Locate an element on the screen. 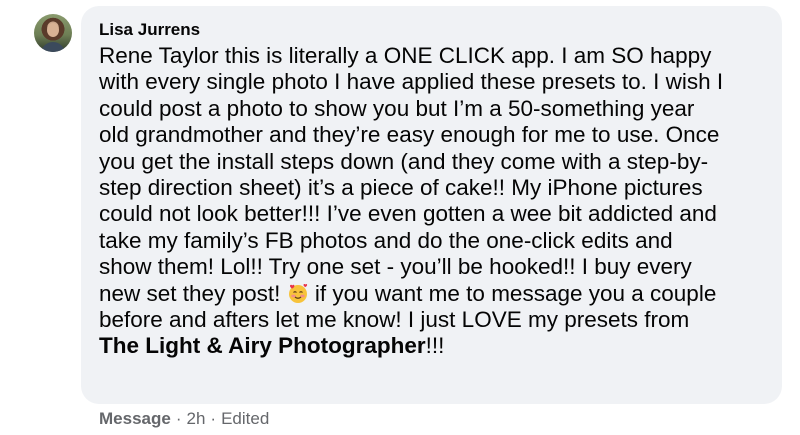 This screenshot has width=800, height=435. comment-text-segment: new set they post! is located at coordinates (193, 293).